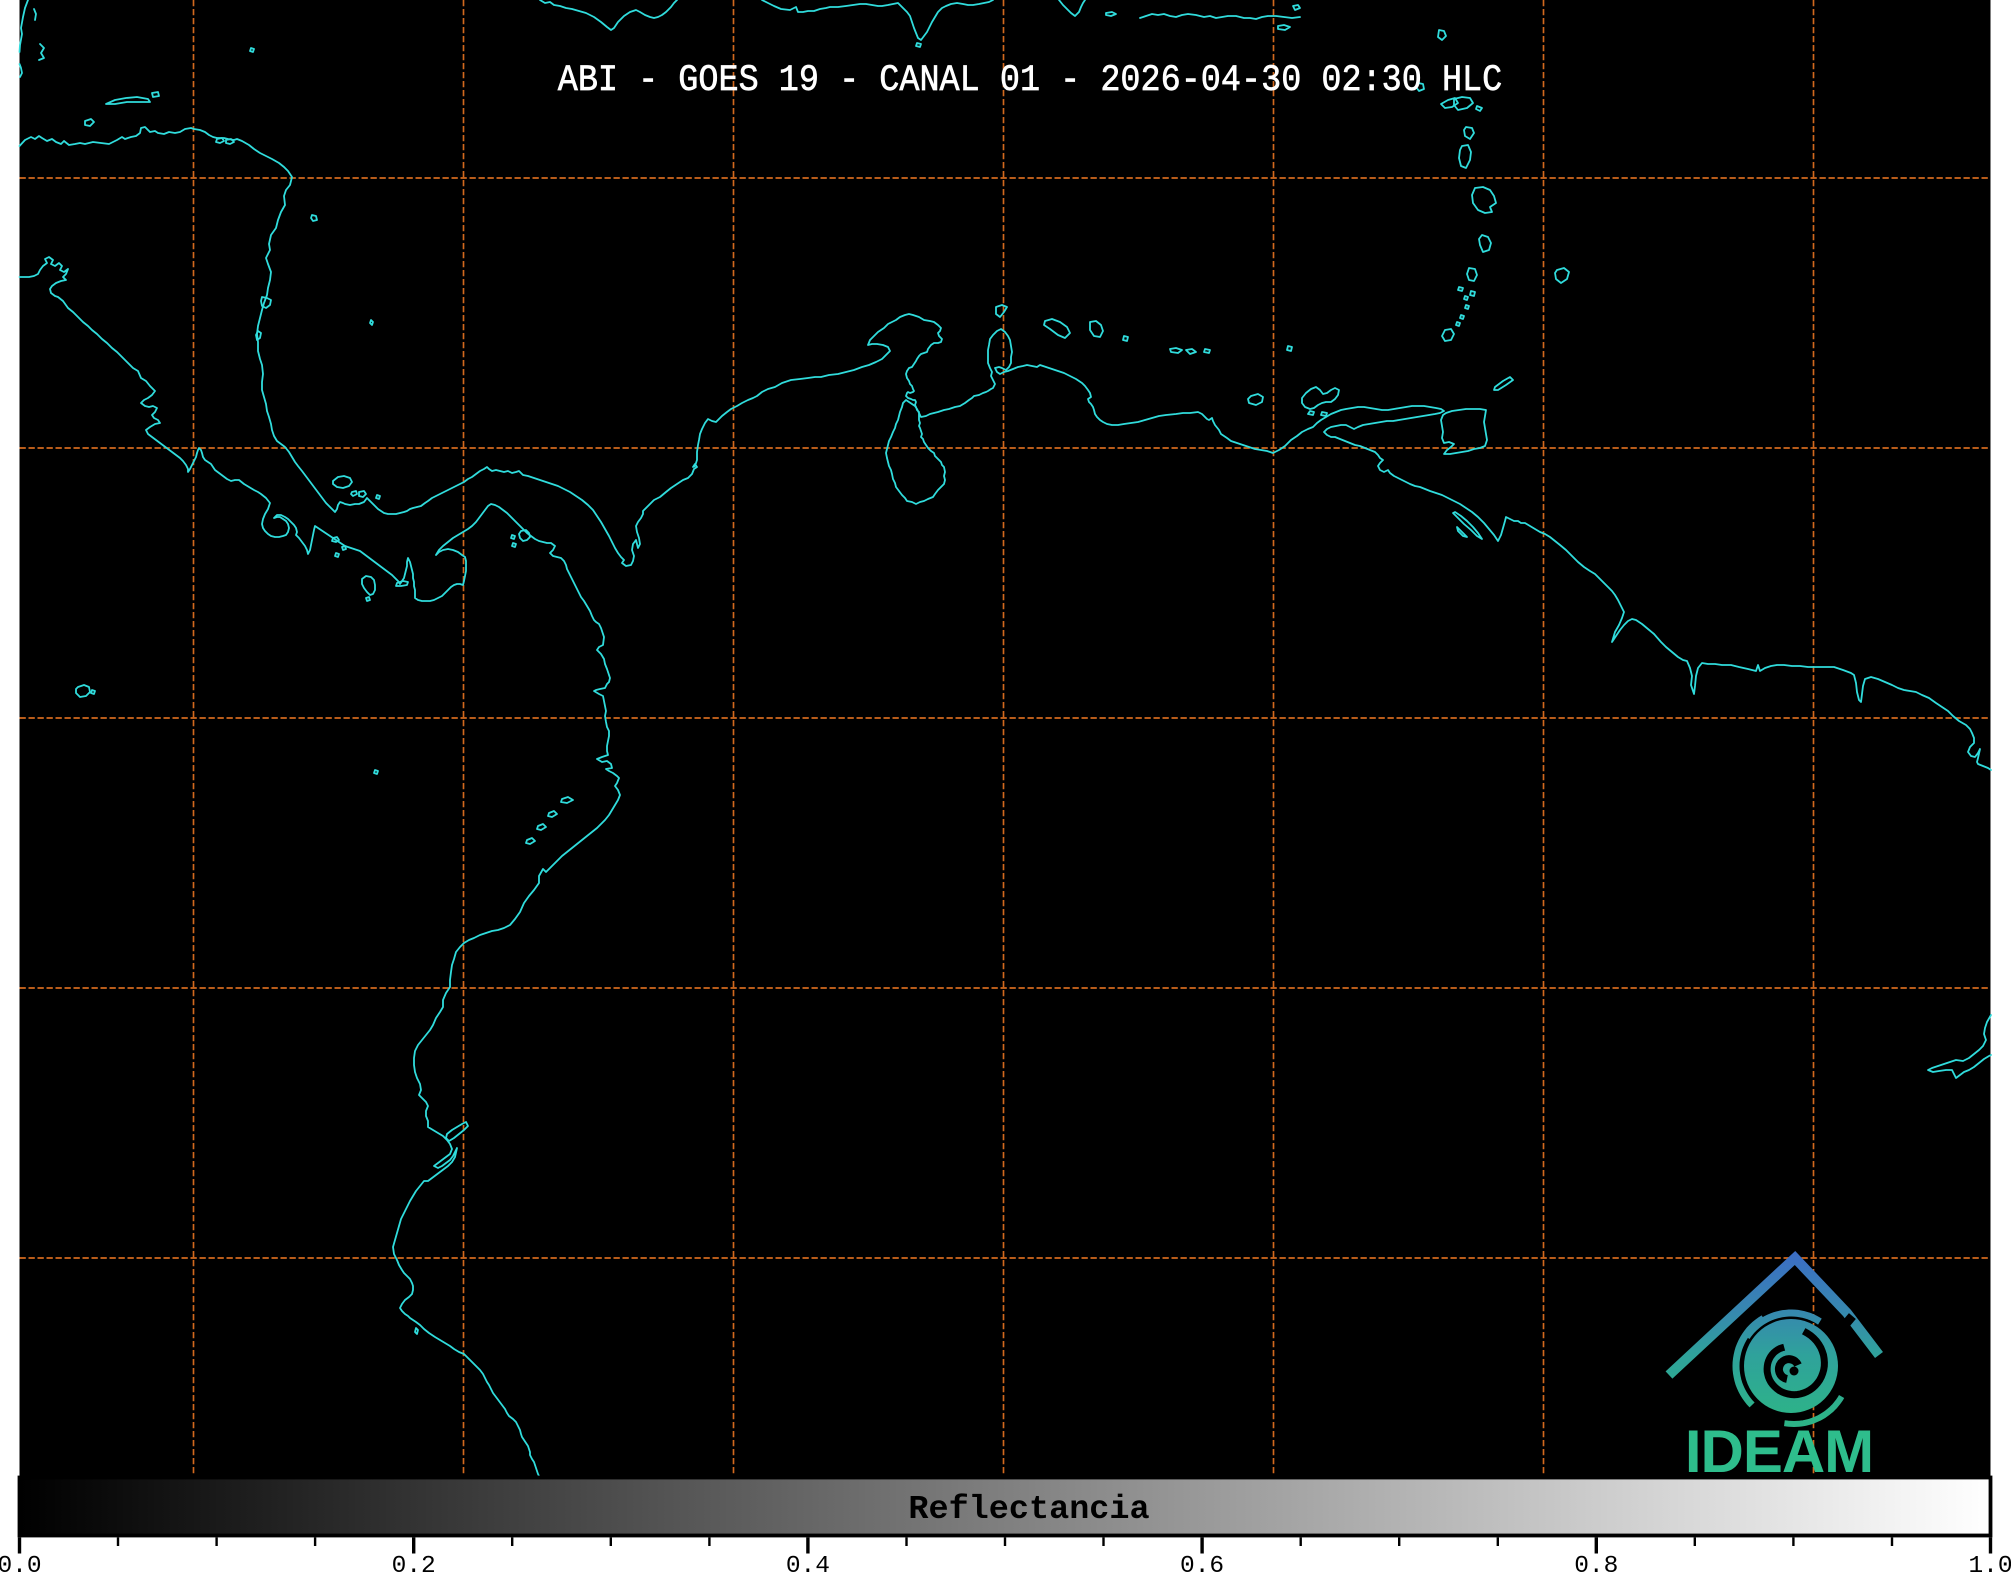 The width and height of the screenshot is (2011, 1577). Describe the element at coordinates (808, 1565) in the screenshot. I see `svg-text: 0.4` at that location.